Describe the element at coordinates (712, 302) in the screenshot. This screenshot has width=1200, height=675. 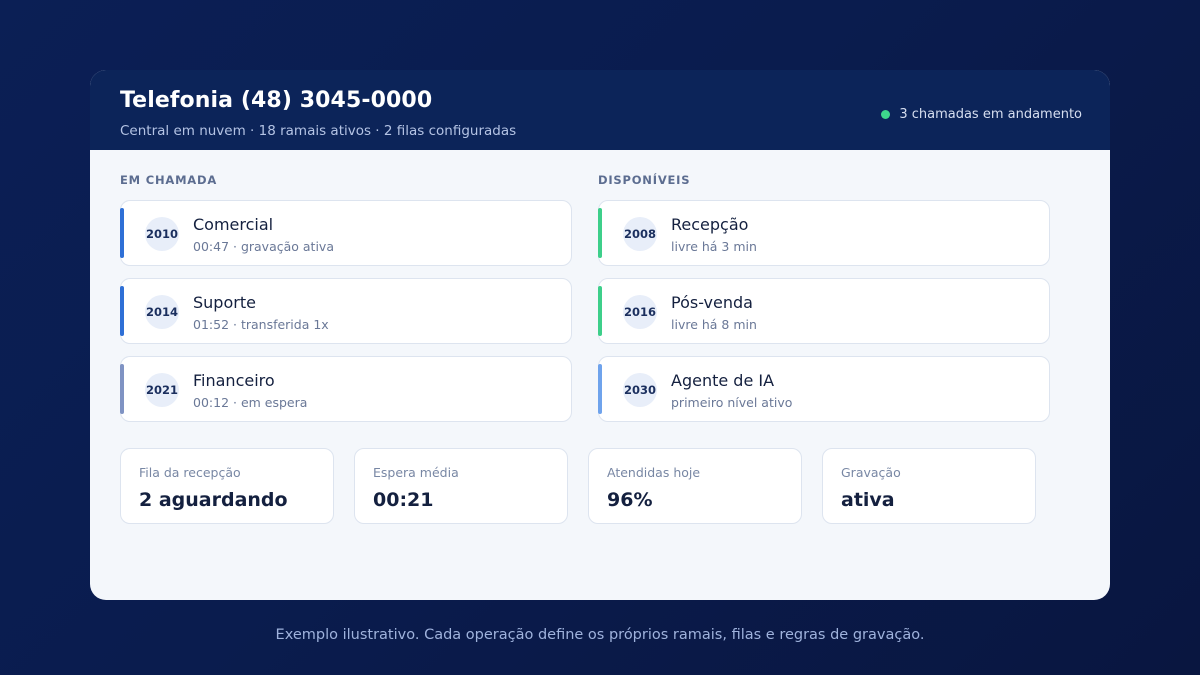
I see `extension-name: Pós-venda` at that location.